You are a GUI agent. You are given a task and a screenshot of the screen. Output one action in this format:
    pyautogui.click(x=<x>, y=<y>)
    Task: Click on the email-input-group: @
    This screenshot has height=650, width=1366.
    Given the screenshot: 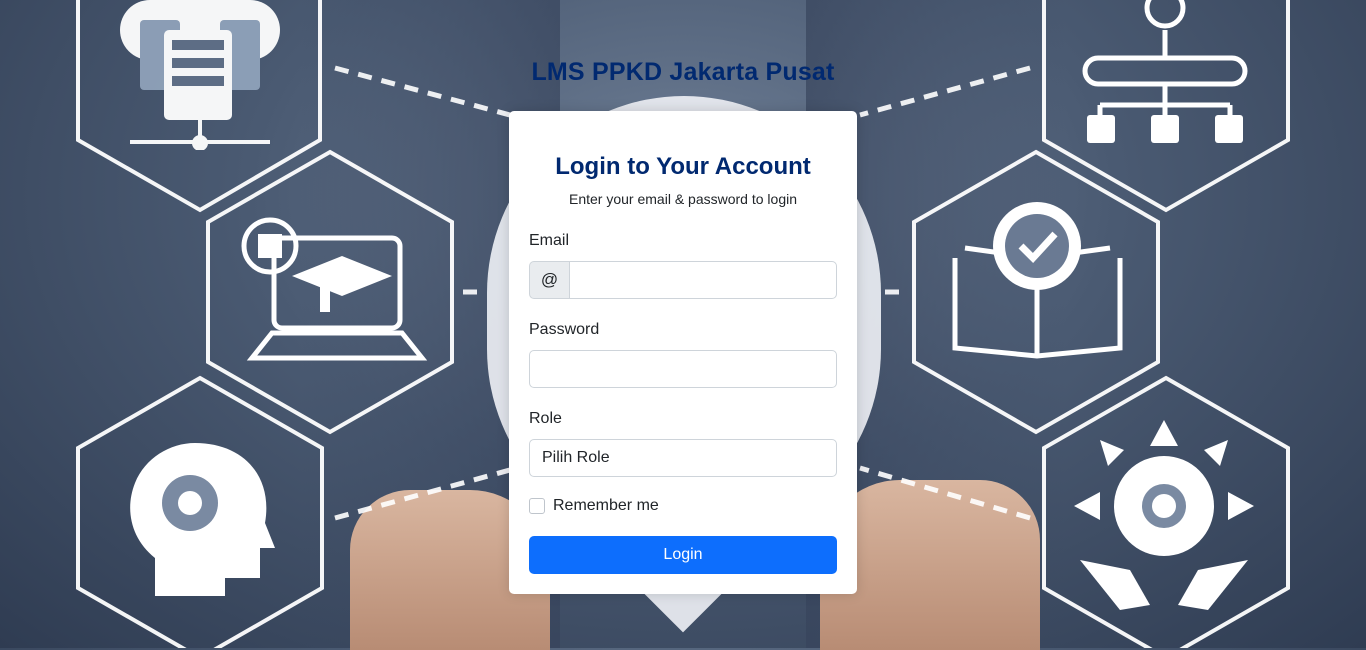 What is the action you would take?
    pyautogui.click(x=683, y=280)
    